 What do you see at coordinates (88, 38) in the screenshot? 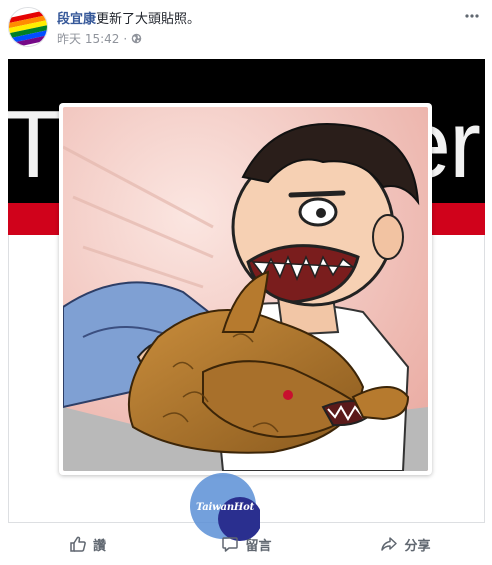
I see `post-timestamp: 昨天 15:42` at bounding box center [88, 38].